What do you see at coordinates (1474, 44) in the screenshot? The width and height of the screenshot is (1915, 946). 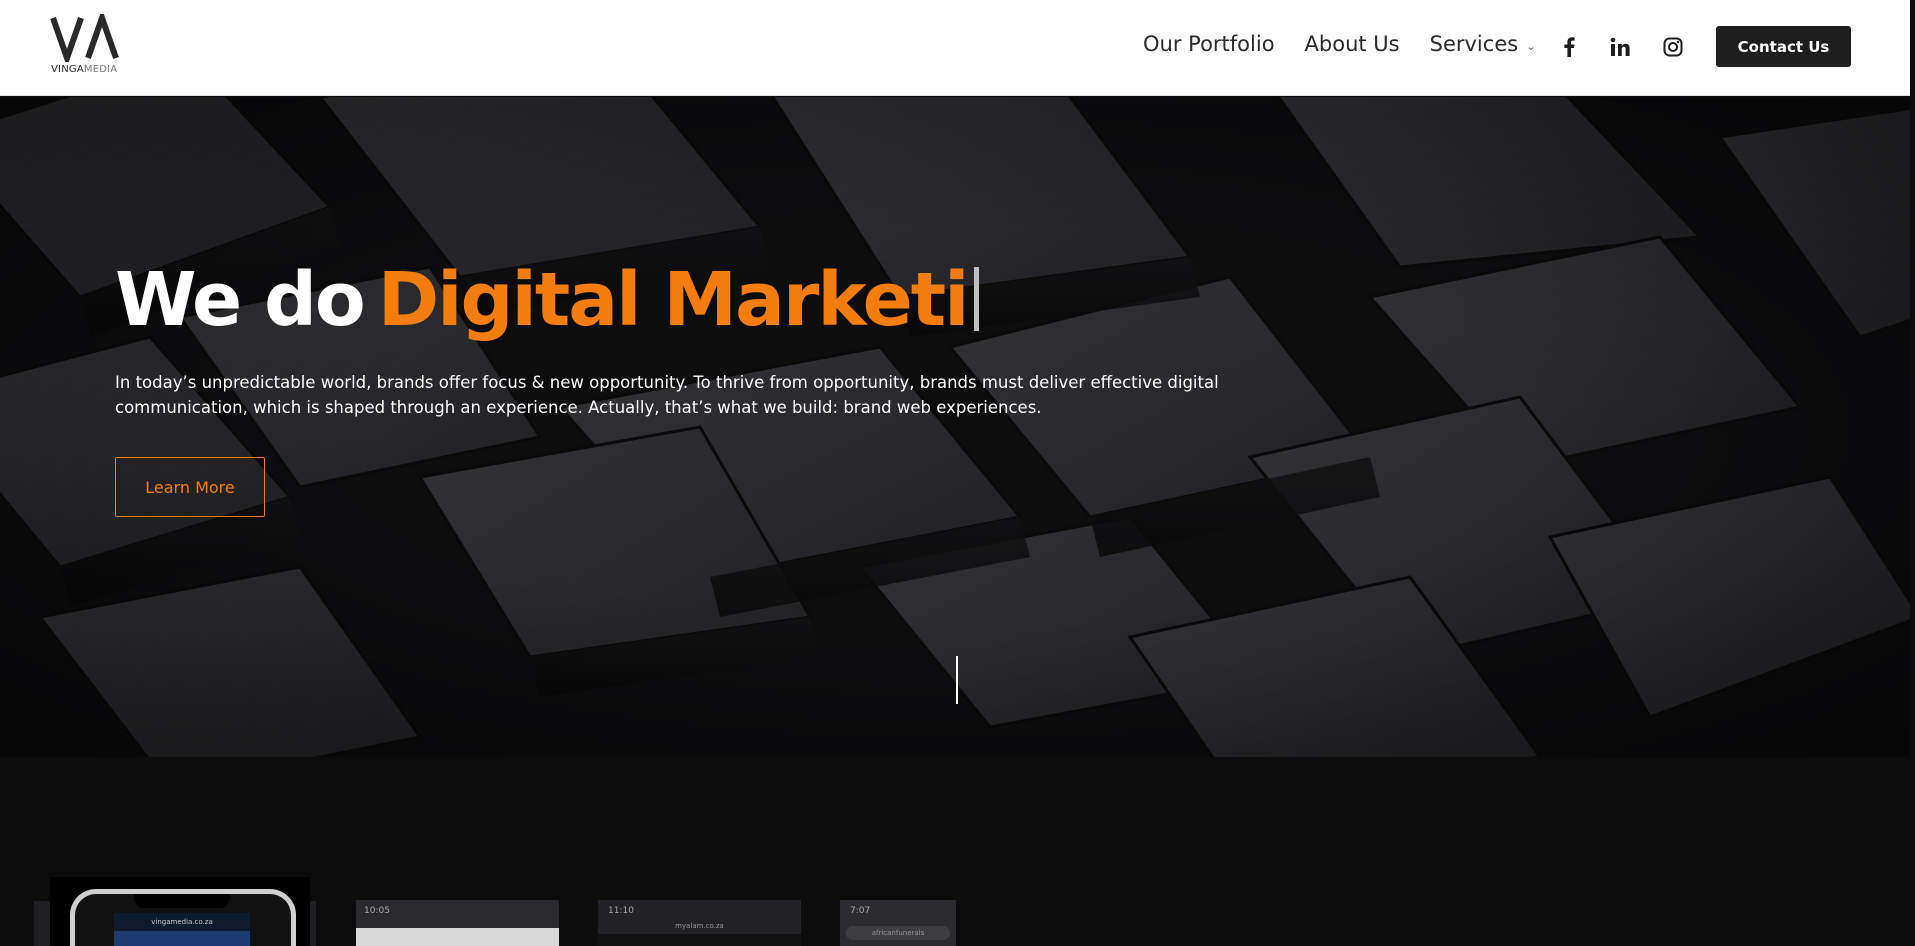 I see `nav-services-label: Services` at bounding box center [1474, 44].